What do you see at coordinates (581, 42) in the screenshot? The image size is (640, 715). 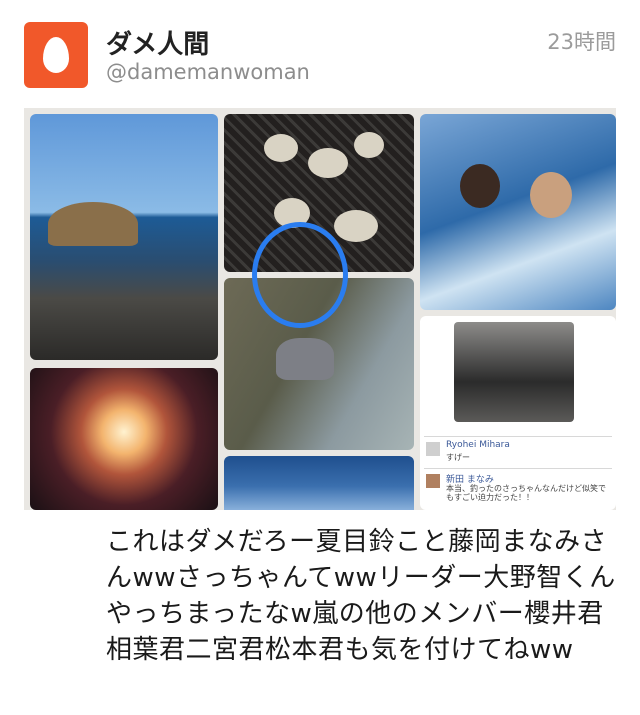 I see `timestamp: 23時間` at bounding box center [581, 42].